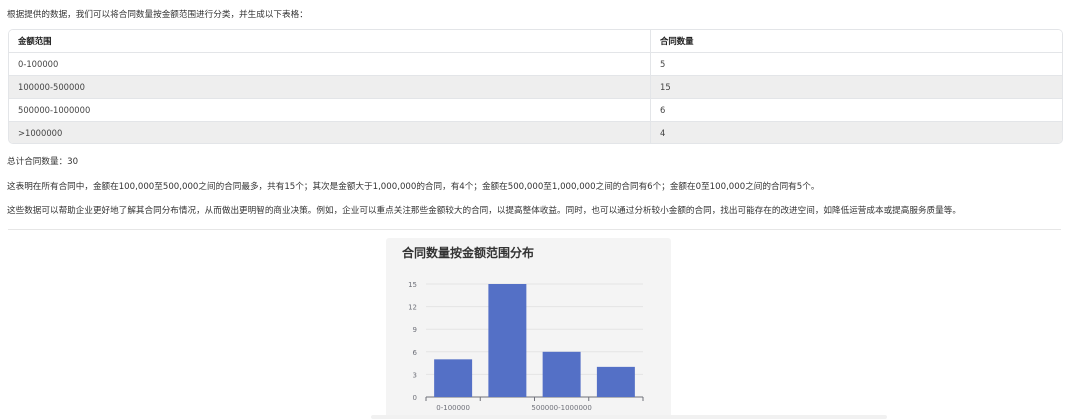 This screenshot has height=419, width=1080. What do you see at coordinates (330, 110) in the screenshot?
I see `cell-range: 500000-1000000` at bounding box center [330, 110].